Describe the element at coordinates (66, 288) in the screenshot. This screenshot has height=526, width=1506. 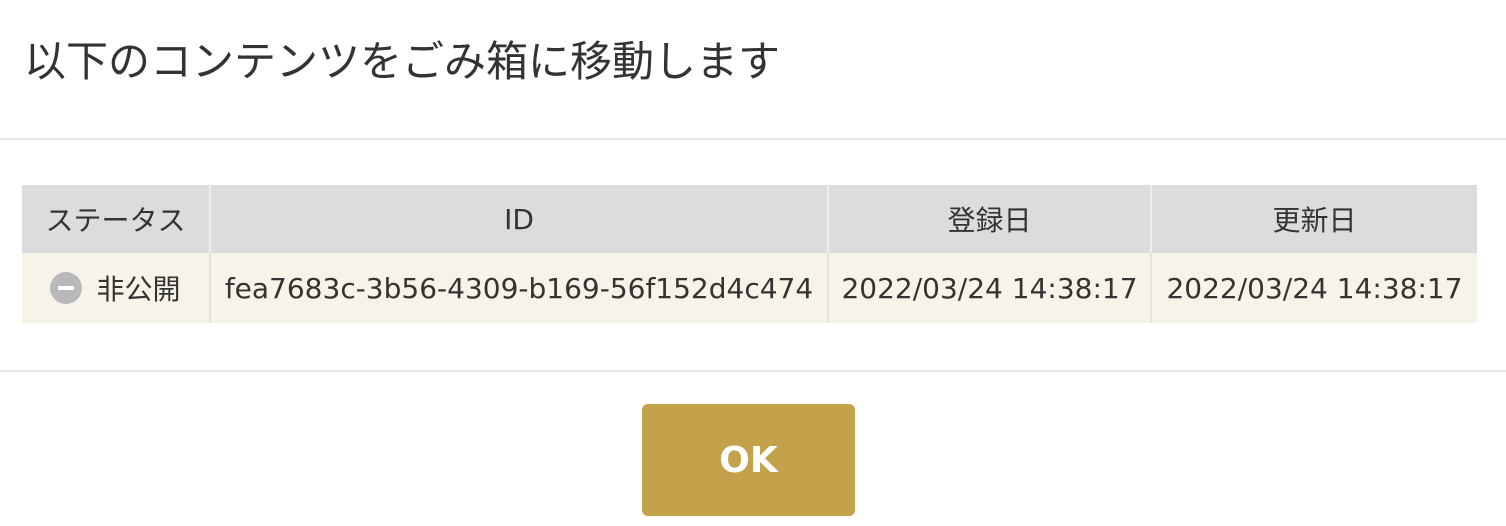
I see `minus-circle-icon` at that location.